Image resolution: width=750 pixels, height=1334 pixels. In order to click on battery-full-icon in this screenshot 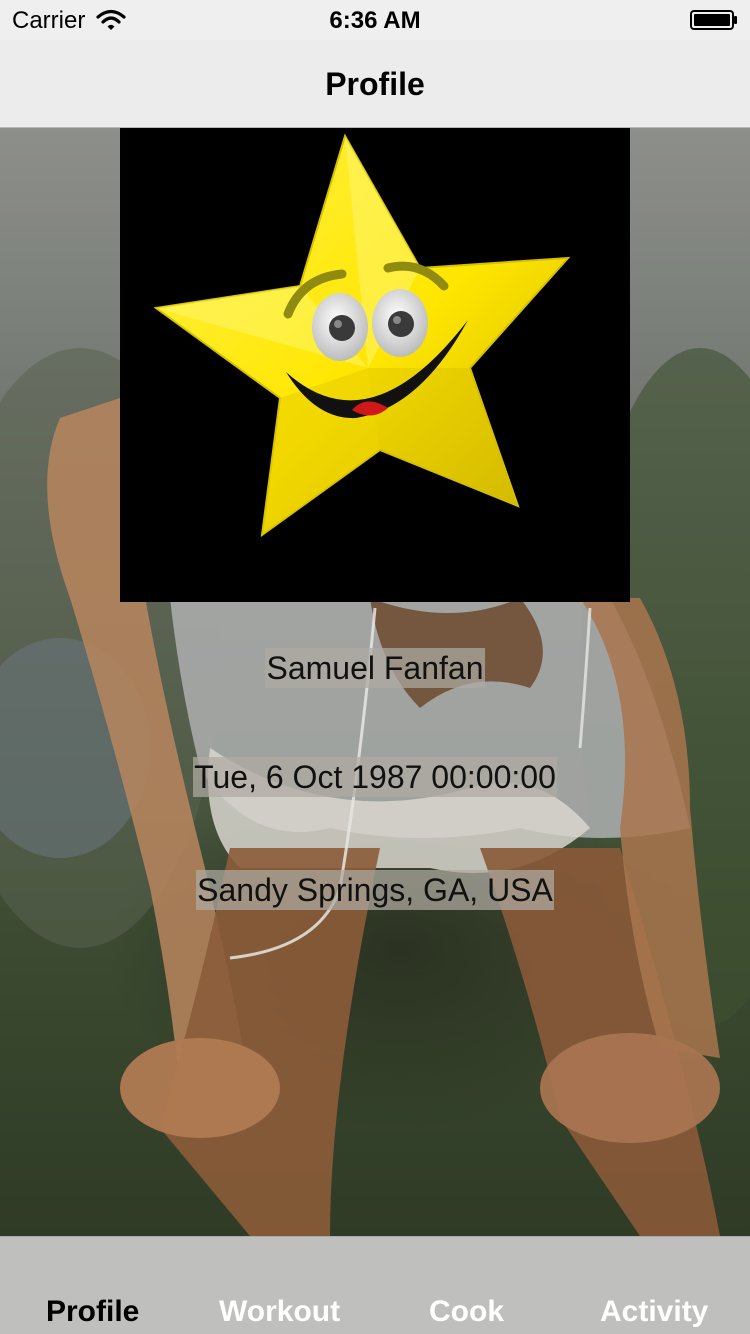, I will do `click(713, 20)`.